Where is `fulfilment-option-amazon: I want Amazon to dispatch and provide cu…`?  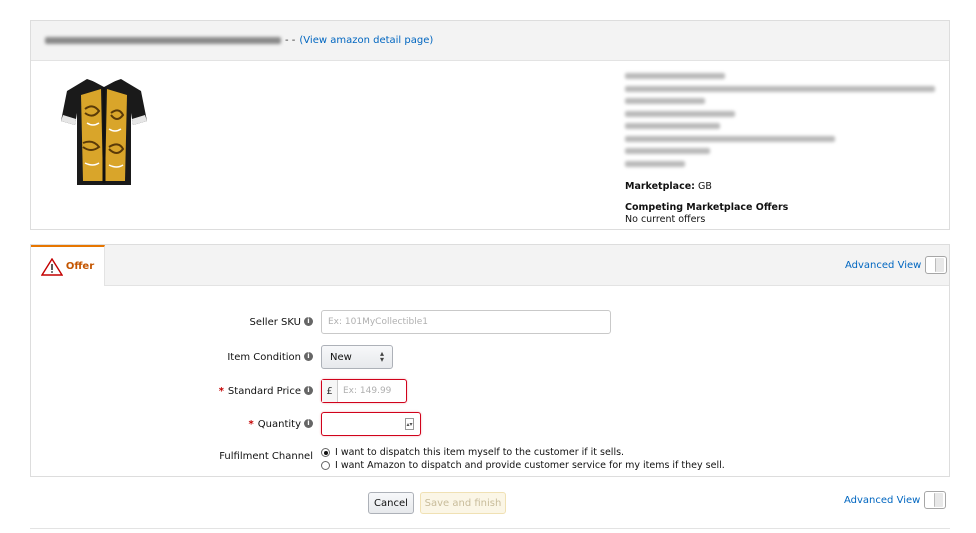 fulfilment-option-amazon: I want Amazon to dispatch and provide cu… is located at coordinates (523, 465).